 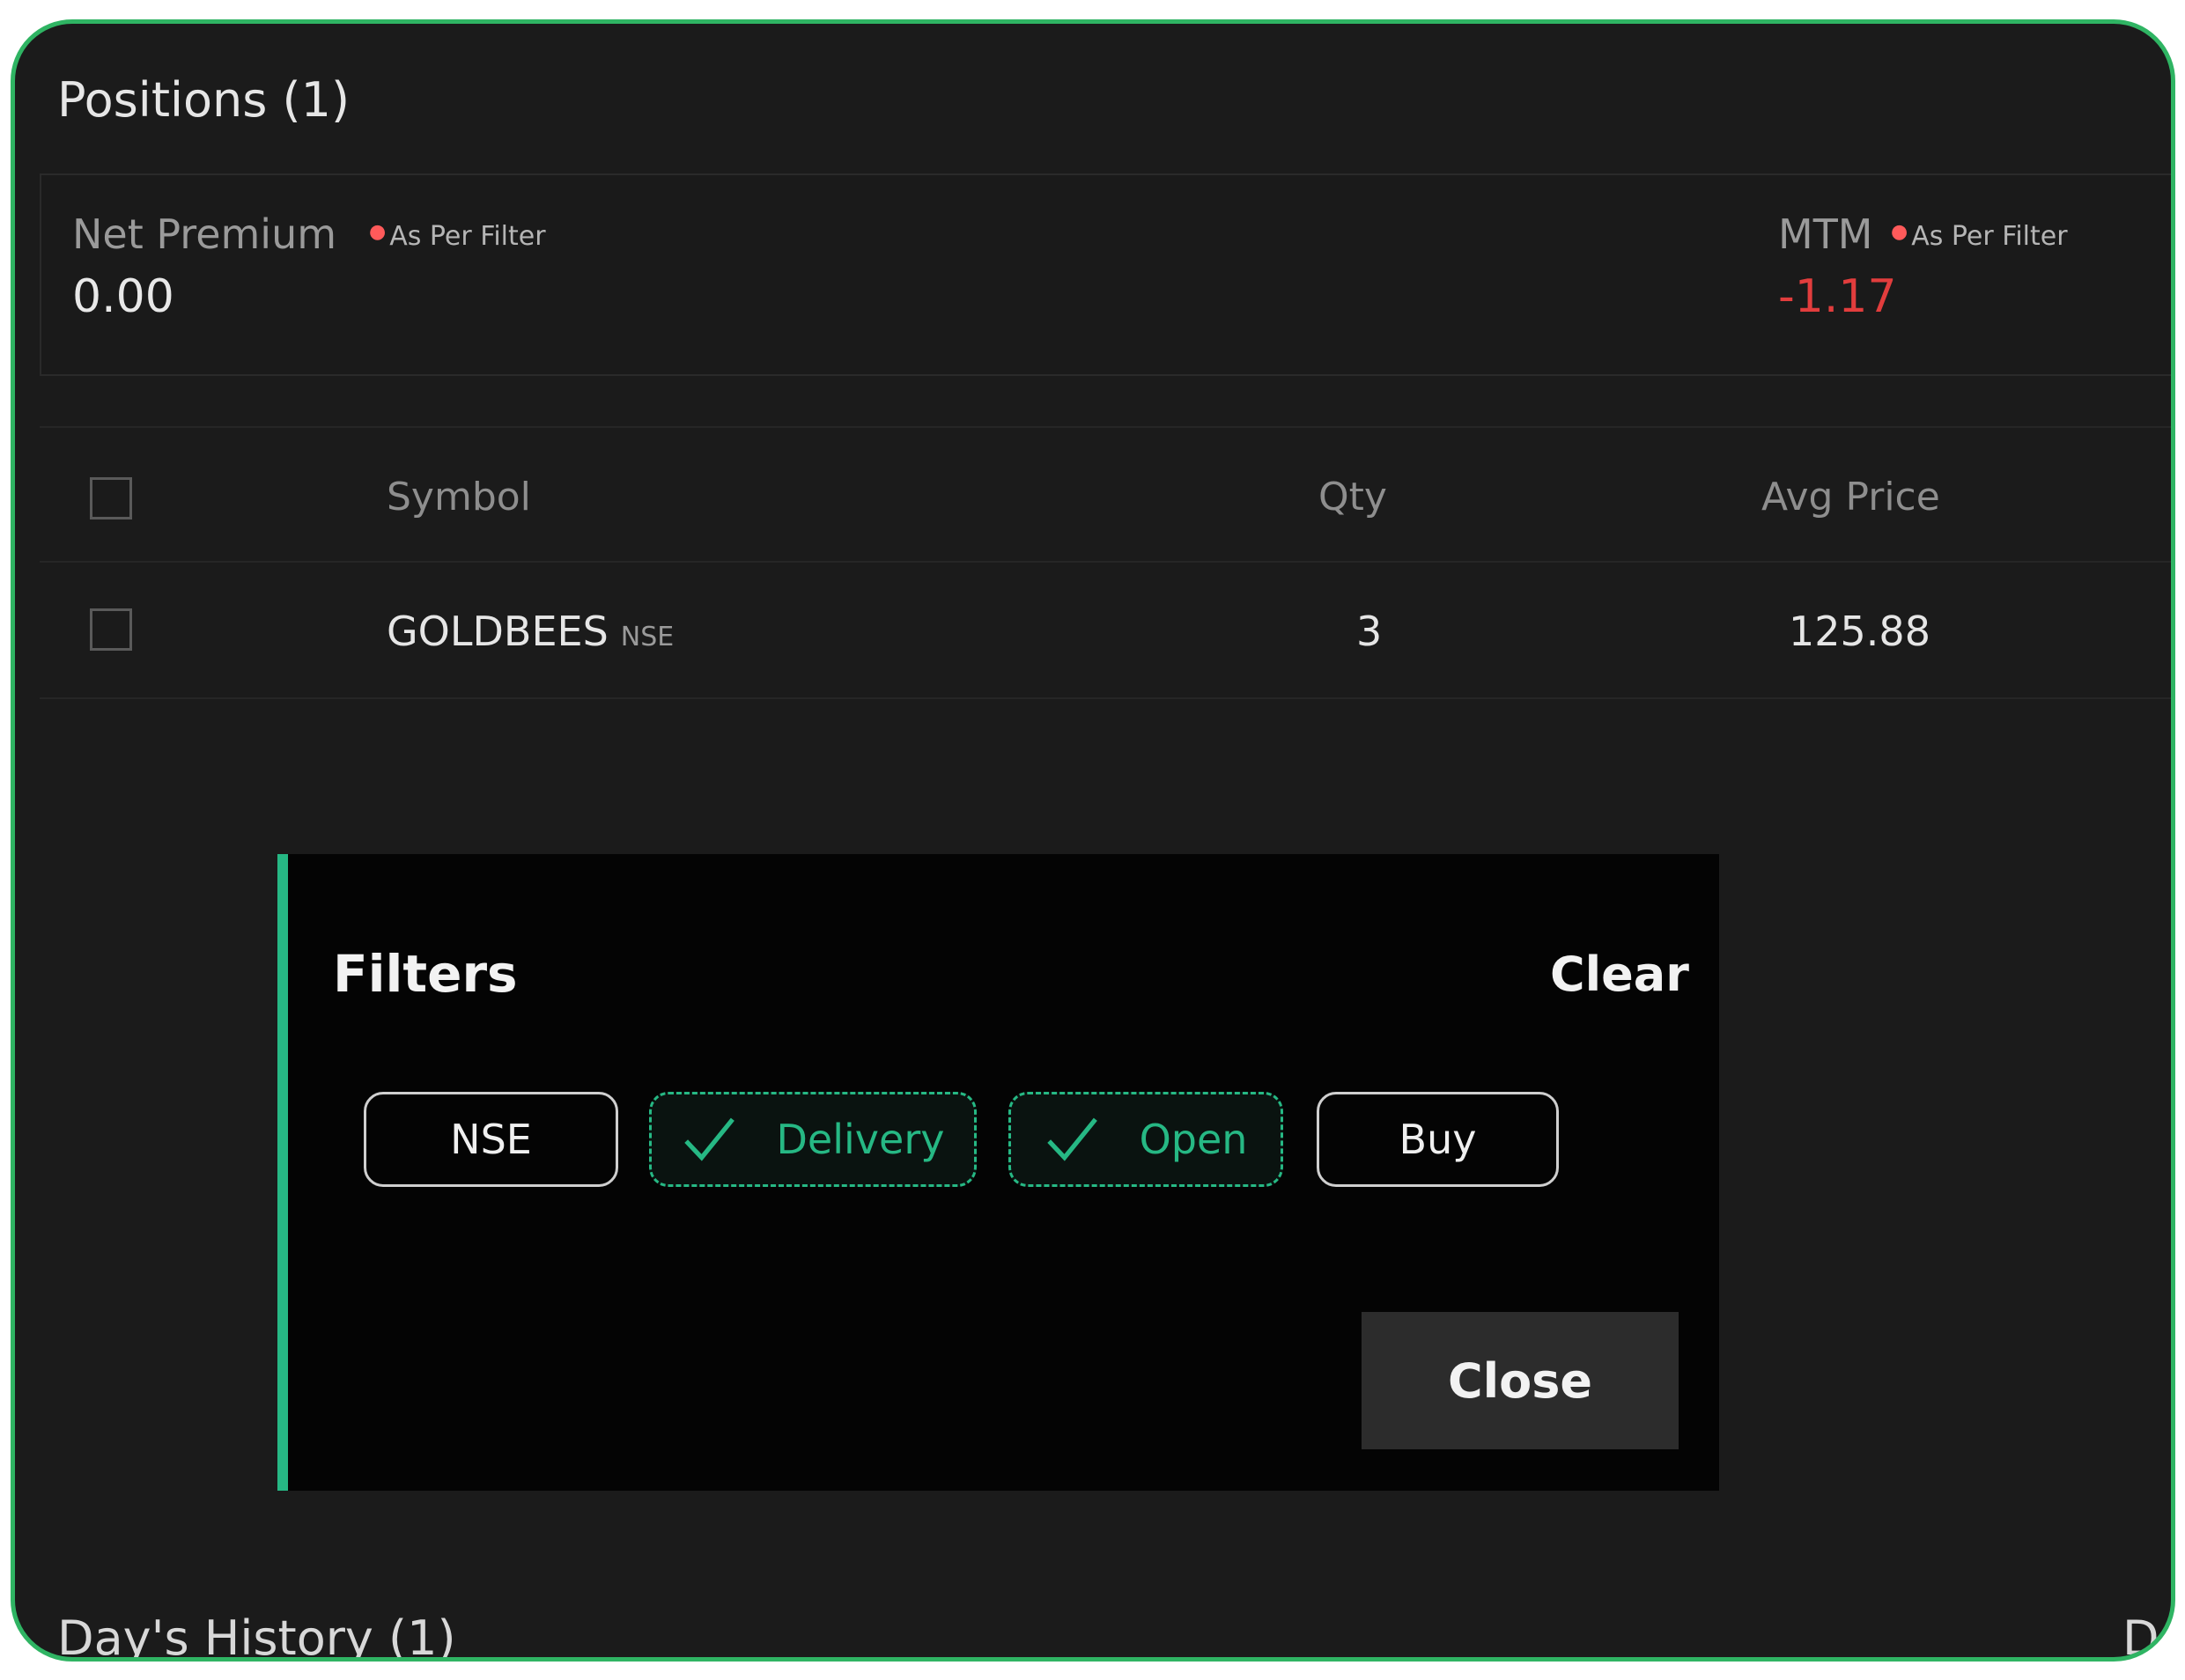 What do you see at coordinates (123, 296) in the screenshot?
I see `net-premium-value: 0.00` at bounding box center [123, 296].